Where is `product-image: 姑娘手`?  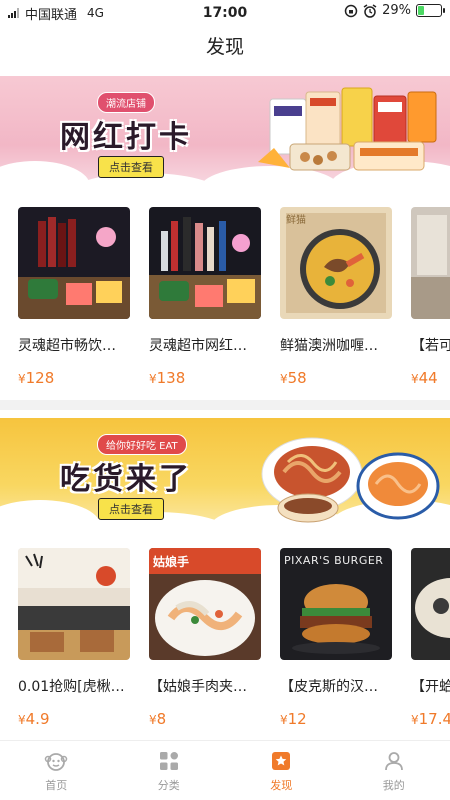 product-image: 姑娘手 is located at coordinates (205, 604).